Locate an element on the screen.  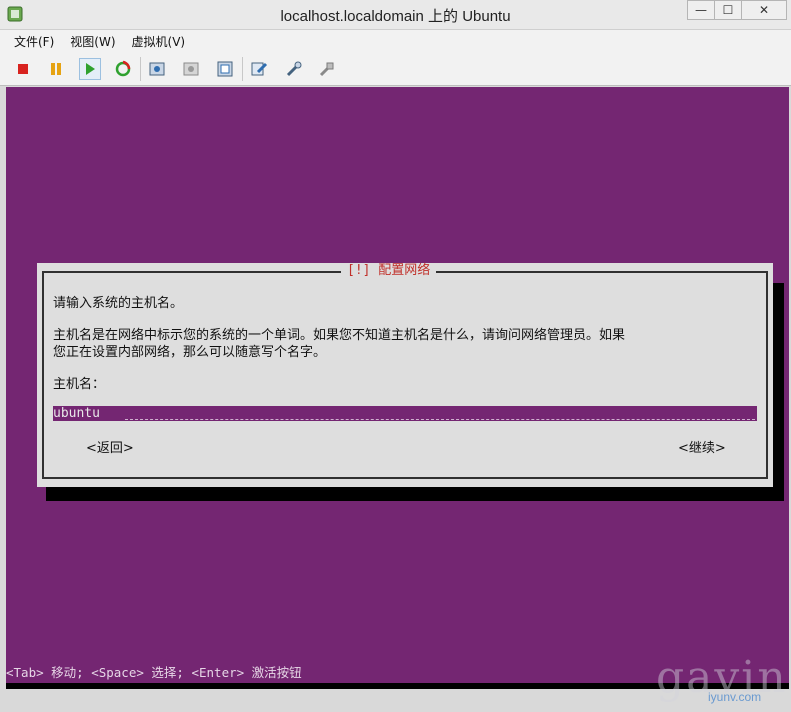
stop-icon is located at coordinates (23, 69).